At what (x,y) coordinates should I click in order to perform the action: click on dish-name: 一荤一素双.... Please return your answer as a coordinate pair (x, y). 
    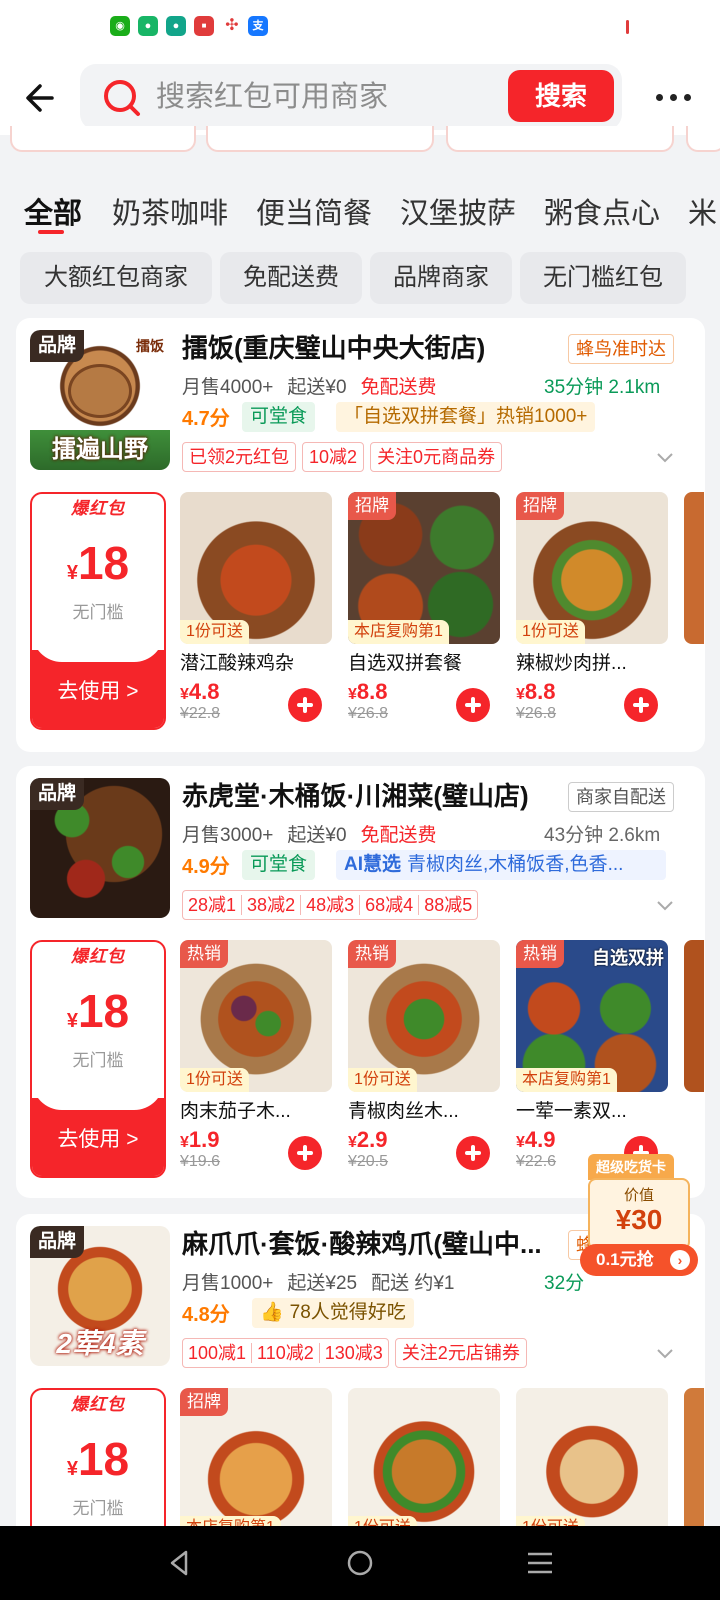
    Looking at the image, I should click on (571, 1111).